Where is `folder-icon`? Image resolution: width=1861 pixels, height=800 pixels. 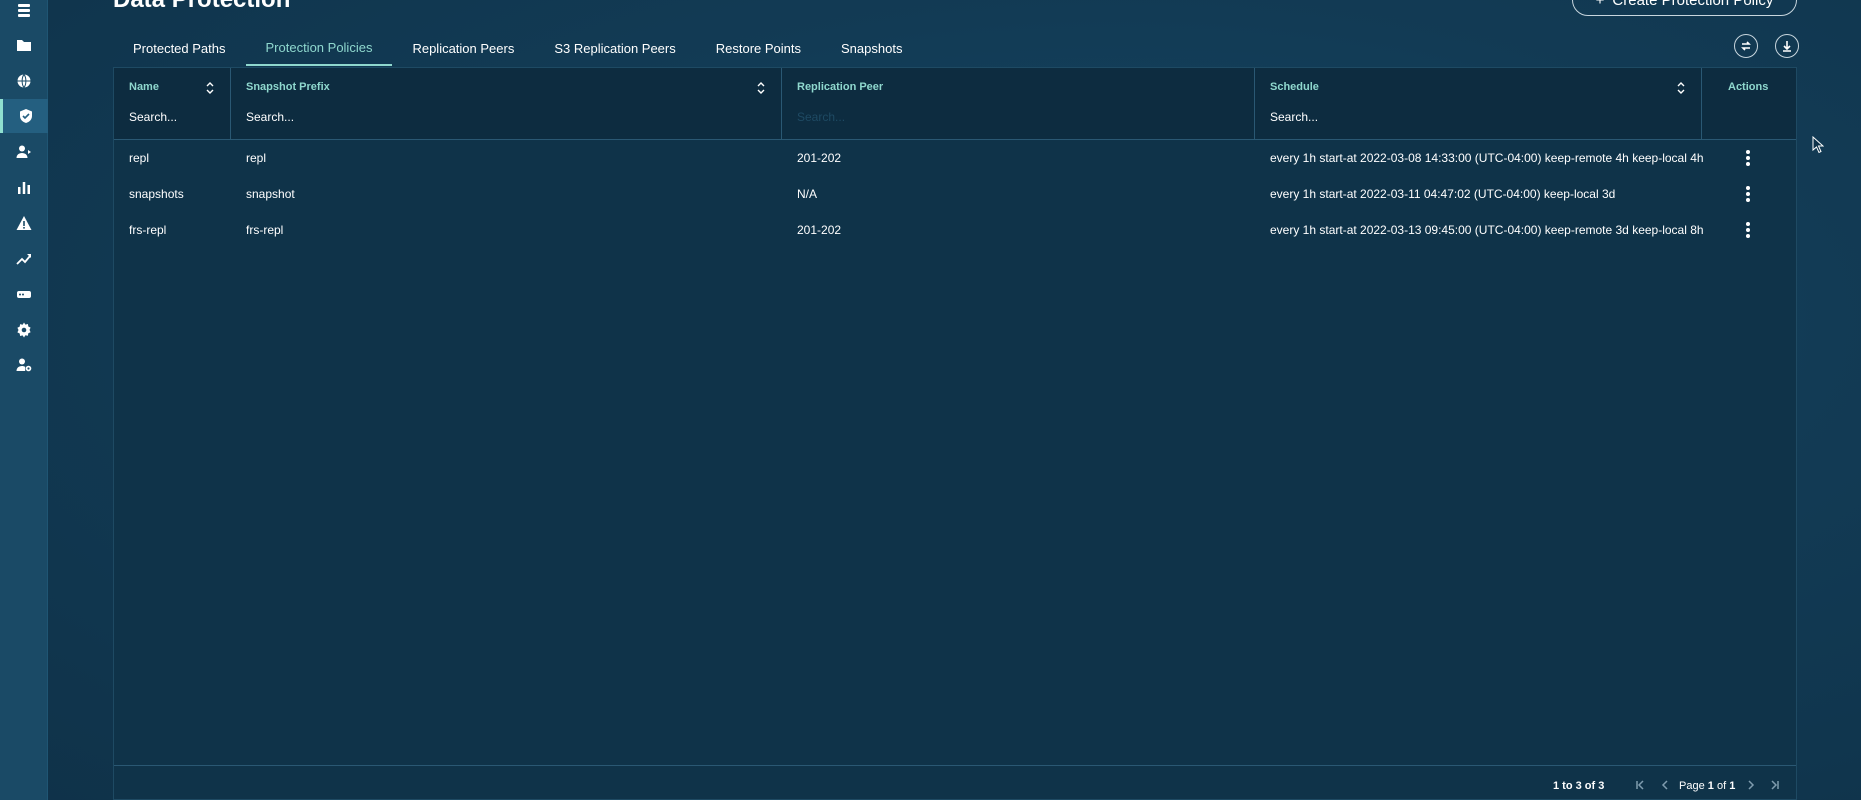
folder-icon is located at coordinates (24, 45).